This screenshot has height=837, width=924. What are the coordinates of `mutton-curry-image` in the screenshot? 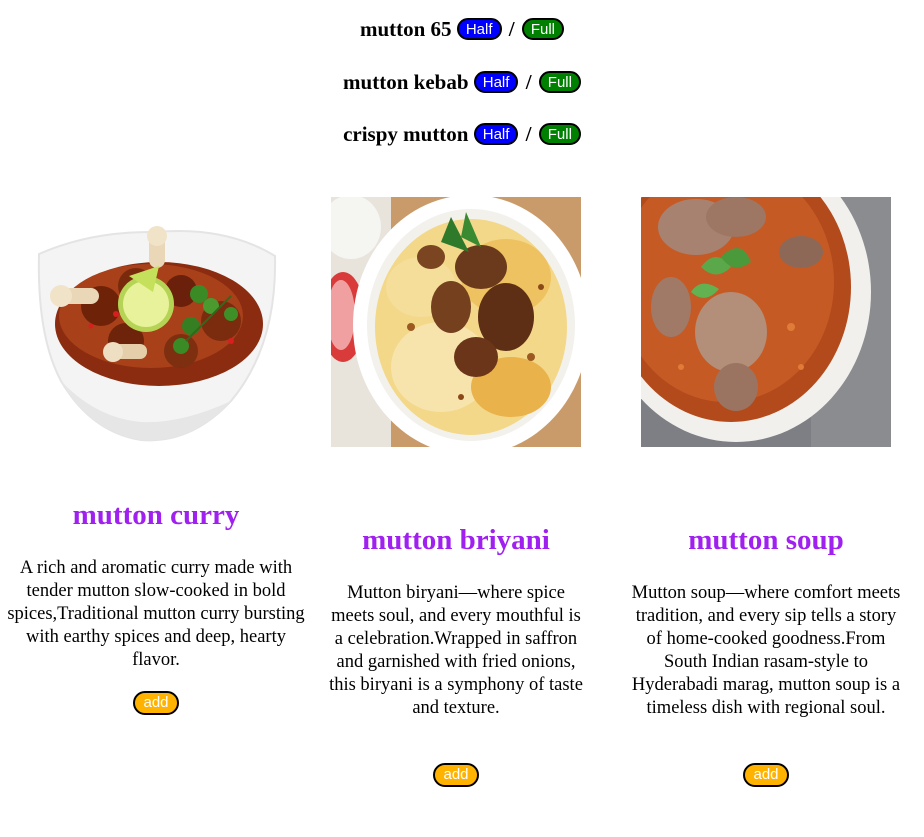 It's located at (156, 321).